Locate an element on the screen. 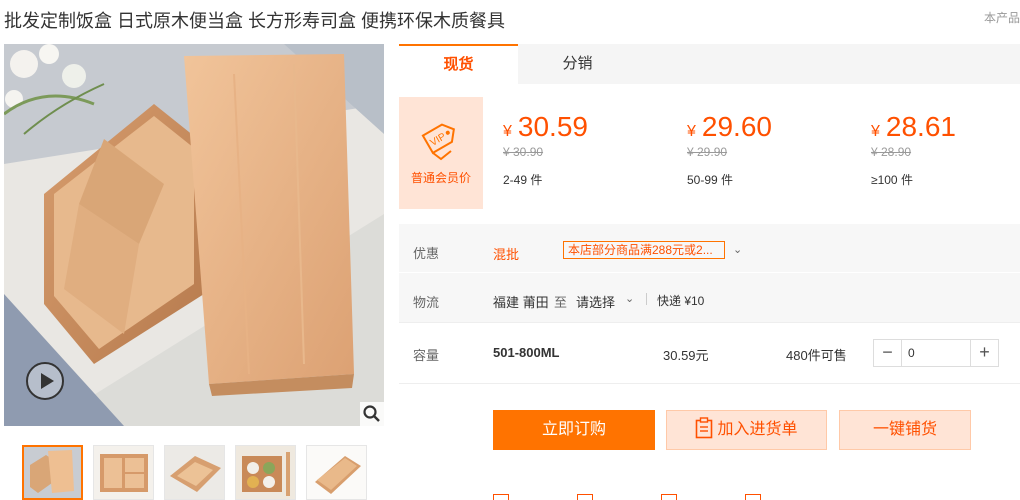 The height and width of the screenshot is (500, 1020). thumbnail-strip is located at coordinates (194, 472).